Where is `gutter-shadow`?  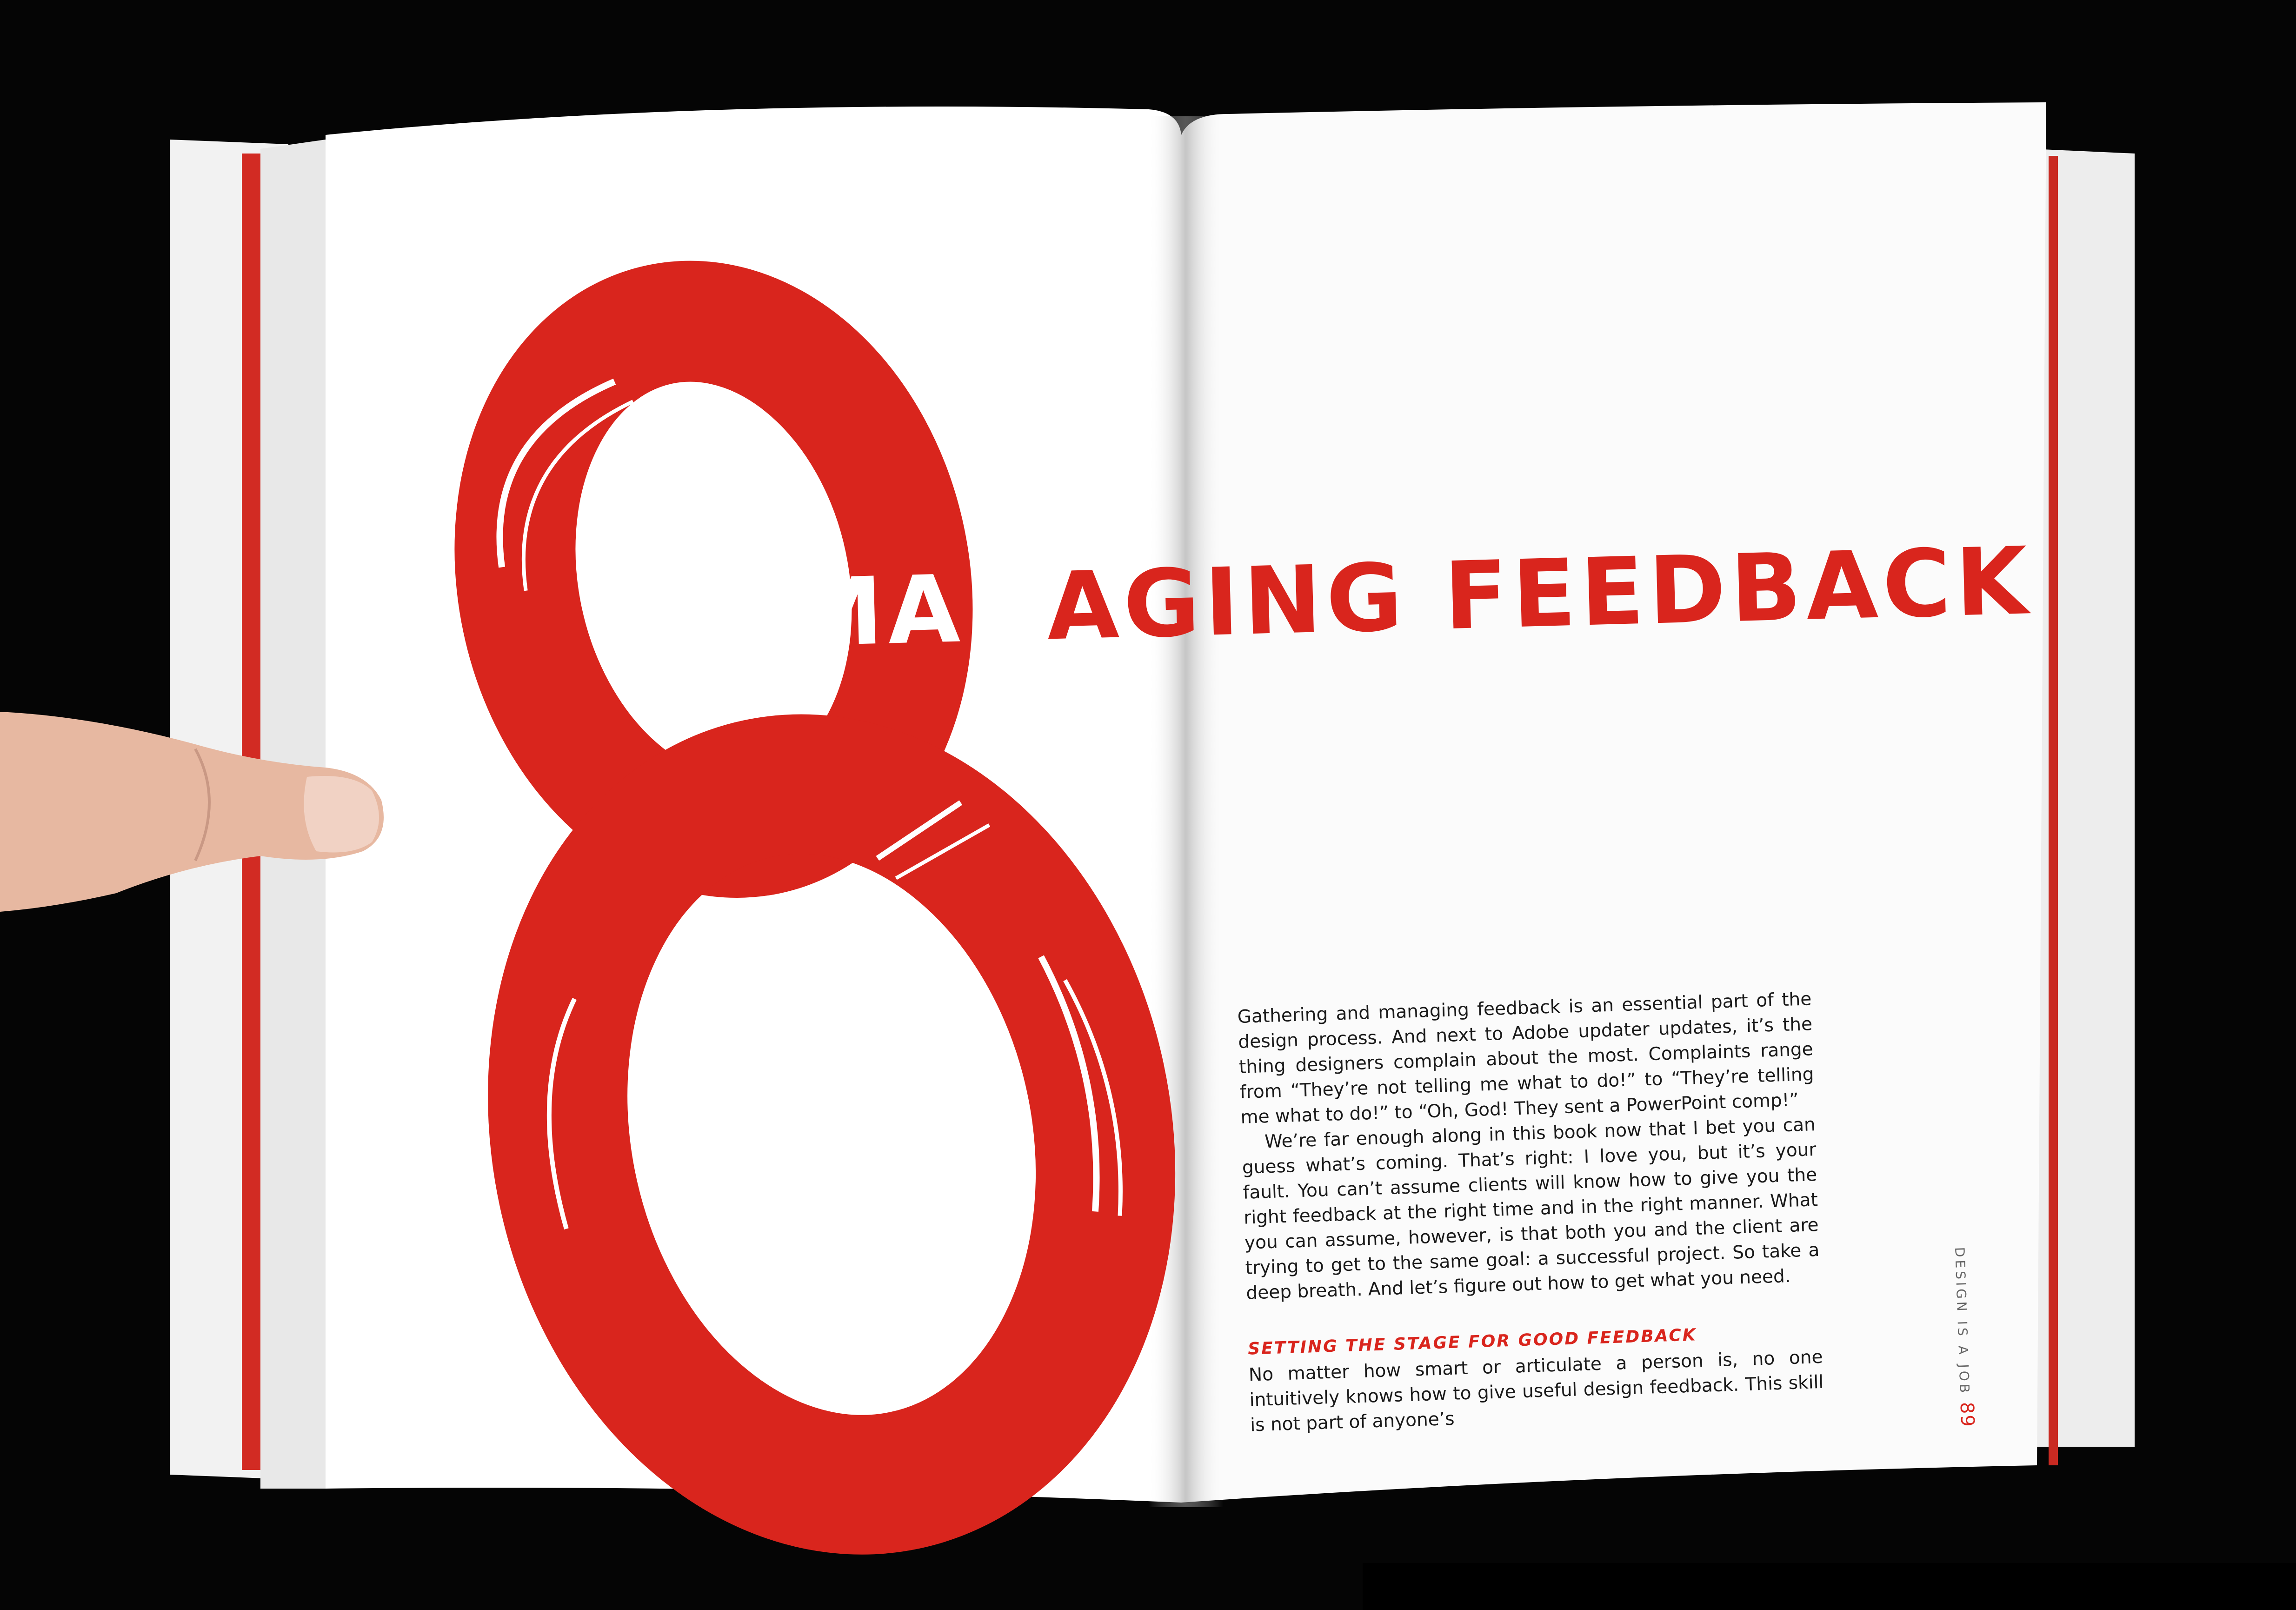 gutter-shadow is located at coordinates (1186, 812).